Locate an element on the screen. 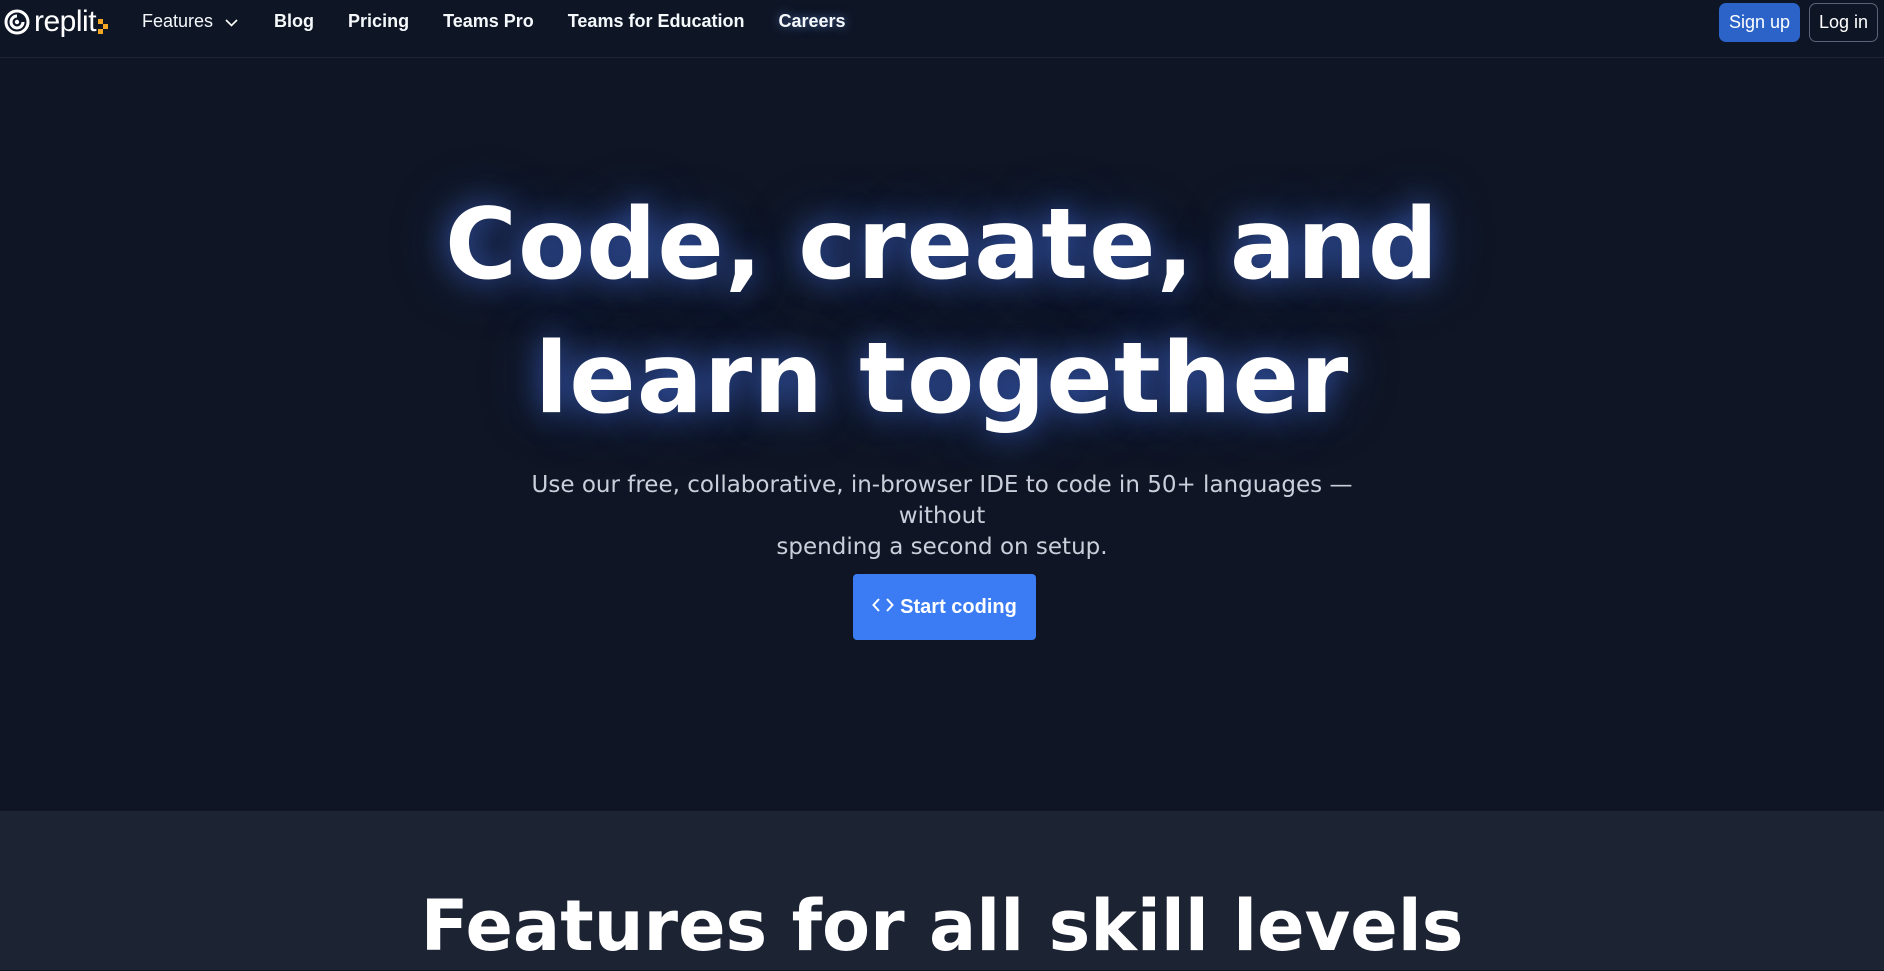  nav-item-features: Features is located at coordinates (190, 21).